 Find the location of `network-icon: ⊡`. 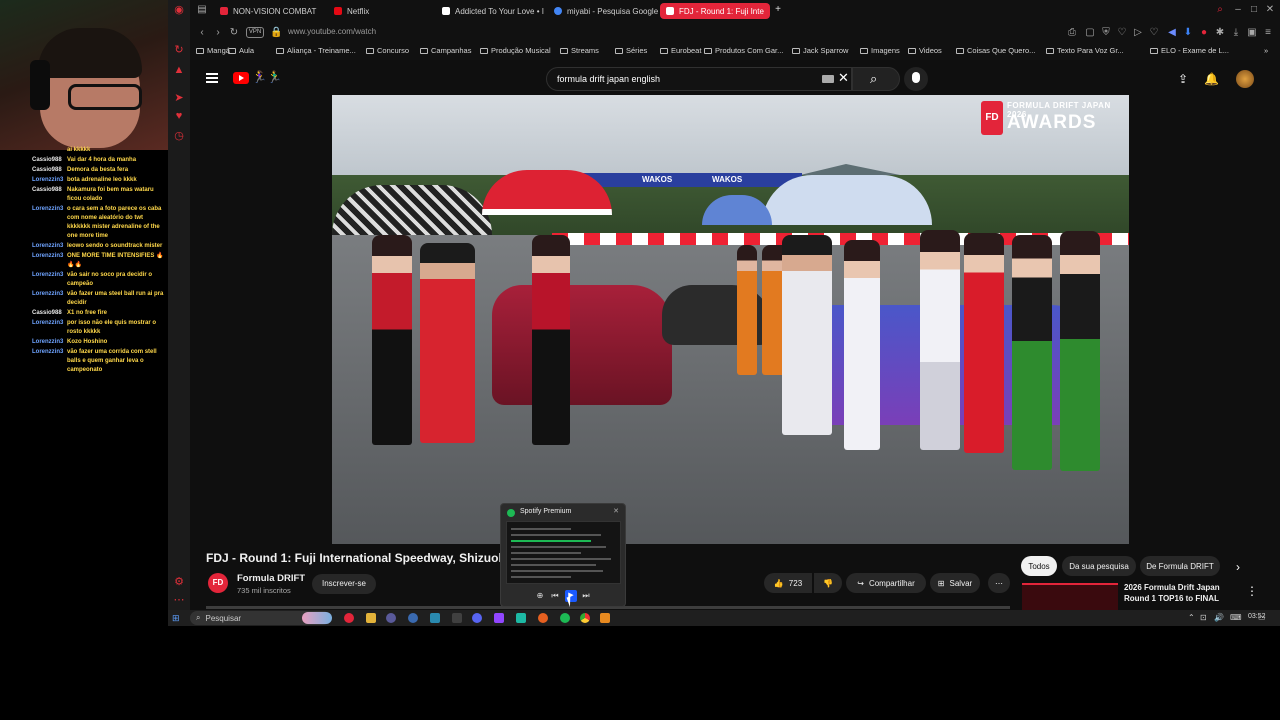

network-icon: ⊡ is located at coordinates (1203, 617).